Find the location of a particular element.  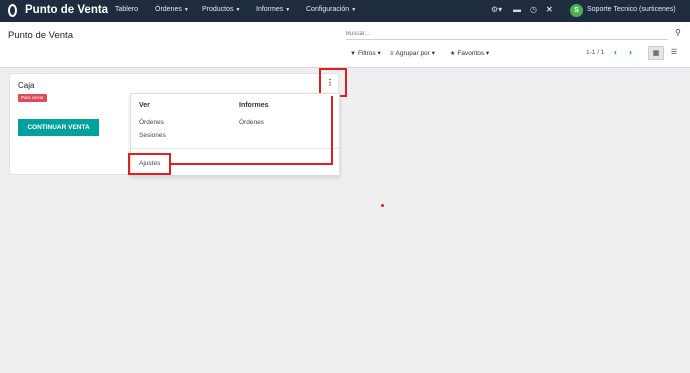

filters-label: Filtros is located at coordinates (366, 53).